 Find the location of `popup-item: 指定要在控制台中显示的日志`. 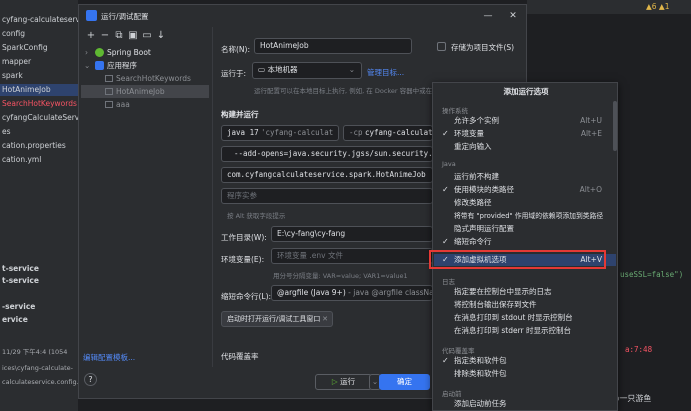

popup-item: 指定要在控制台中显示的日志 is located at coordinates (525, 292).